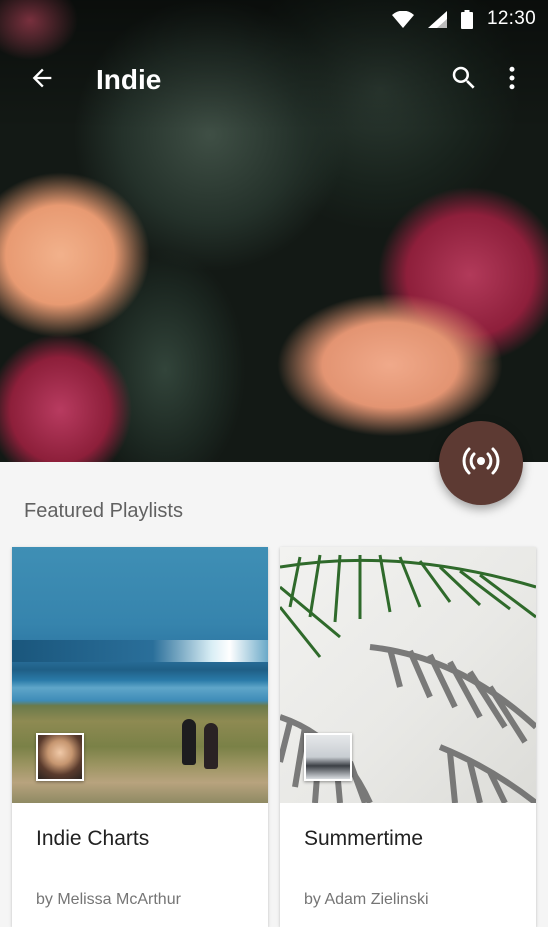  What do you see at coordinates (366, 899) in the screenshot?
I see `card-subtitle: by Adam Zielinski` at bounding box center [366, 899].